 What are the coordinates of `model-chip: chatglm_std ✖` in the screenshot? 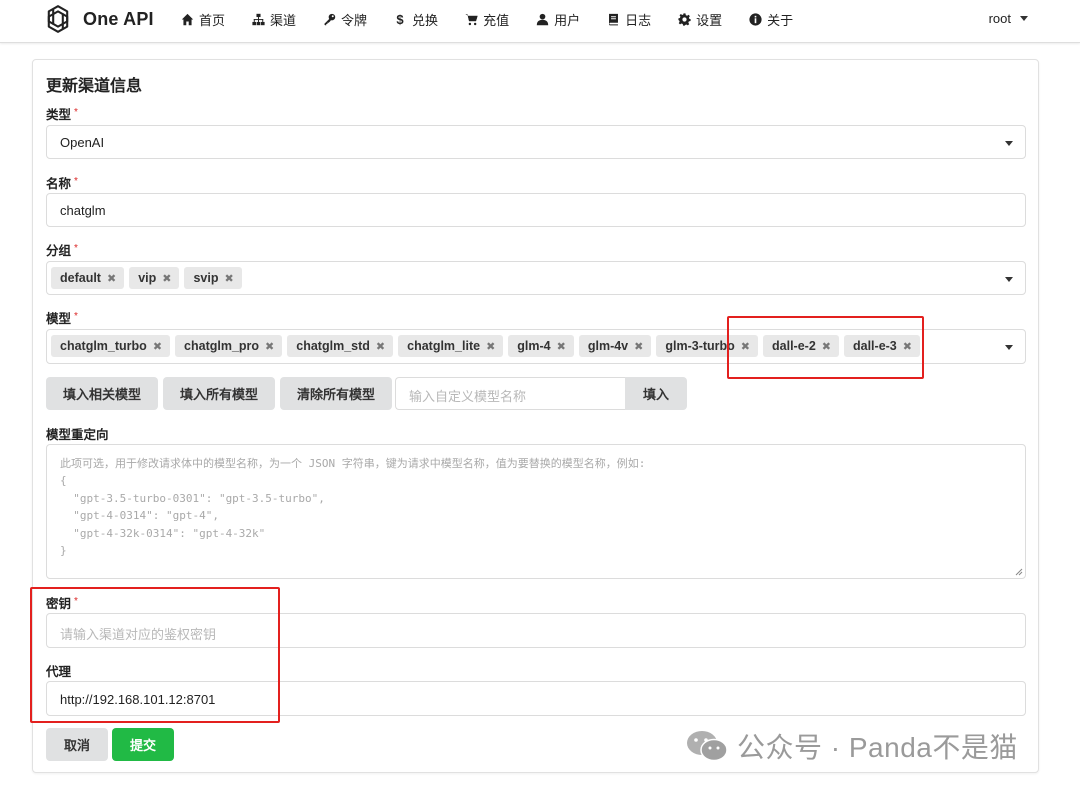 It's located at (340, 346).